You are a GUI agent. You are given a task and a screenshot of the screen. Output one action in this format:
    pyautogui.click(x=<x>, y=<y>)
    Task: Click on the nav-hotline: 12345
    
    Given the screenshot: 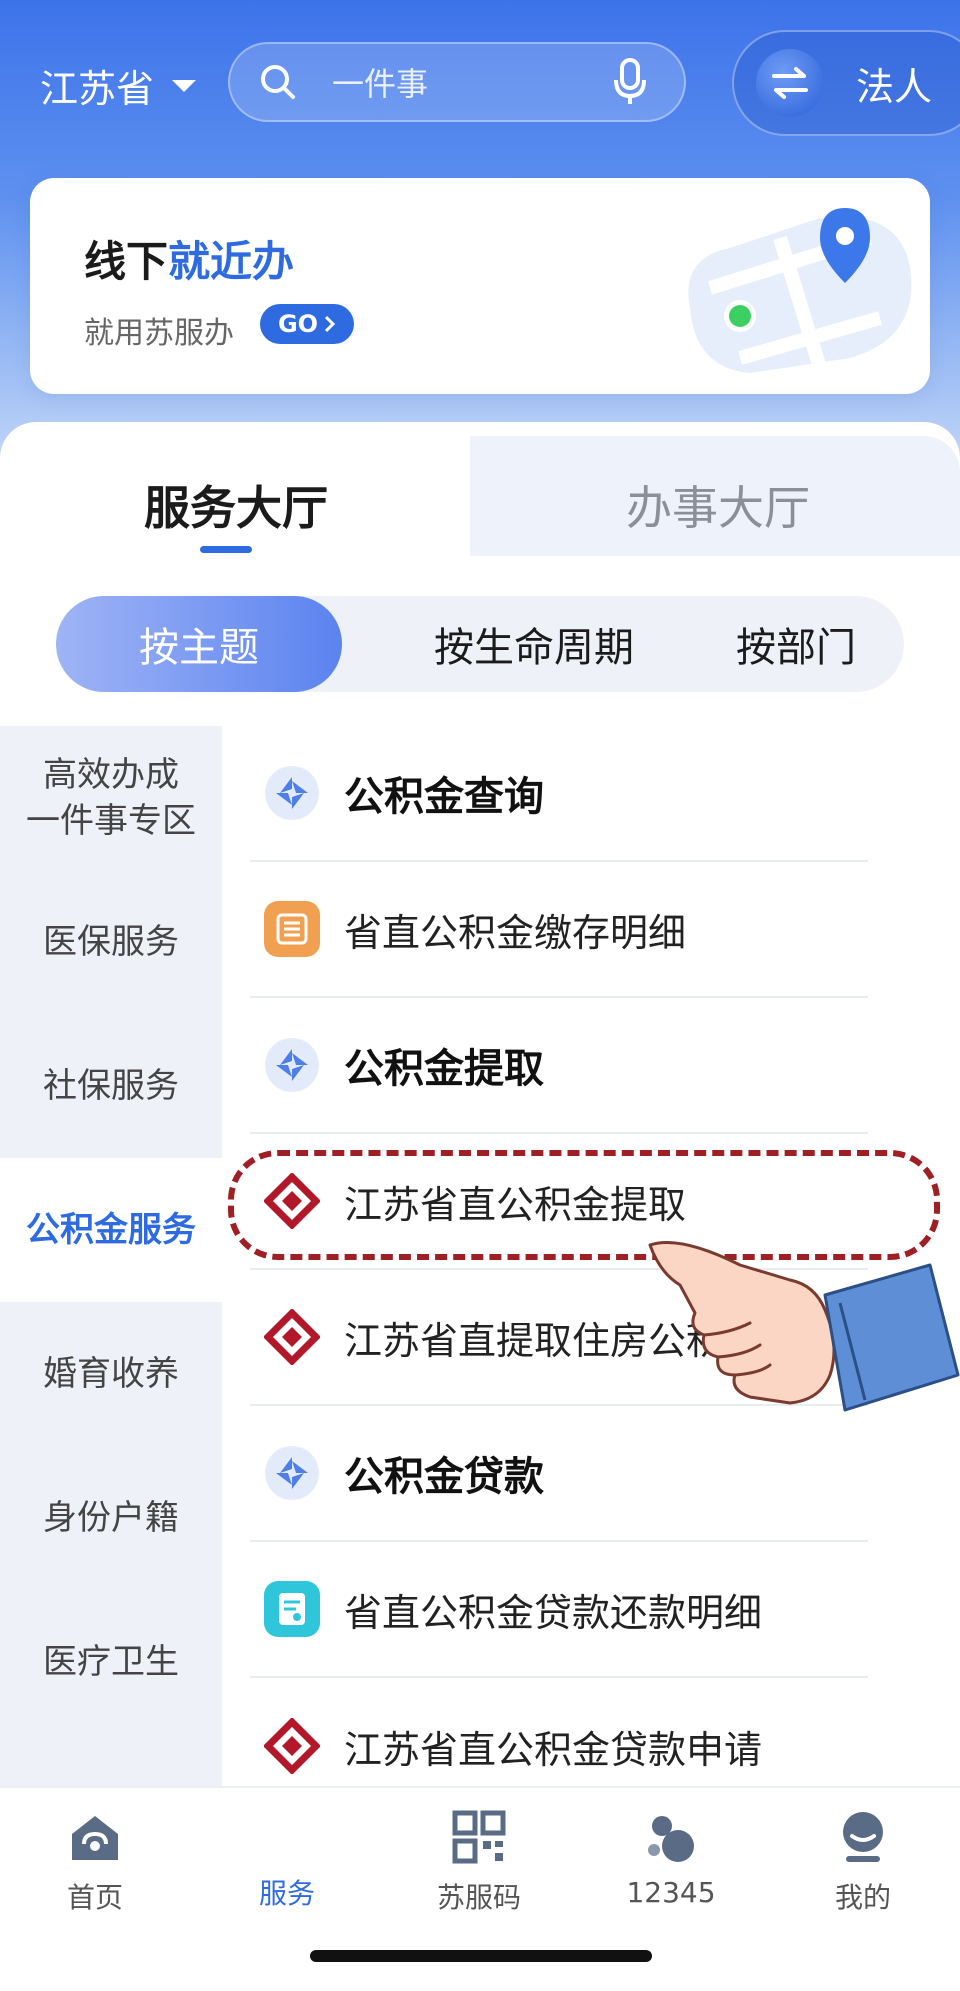 What is the action you would take?
    pyautogui.click(x=671, y=1859)
    